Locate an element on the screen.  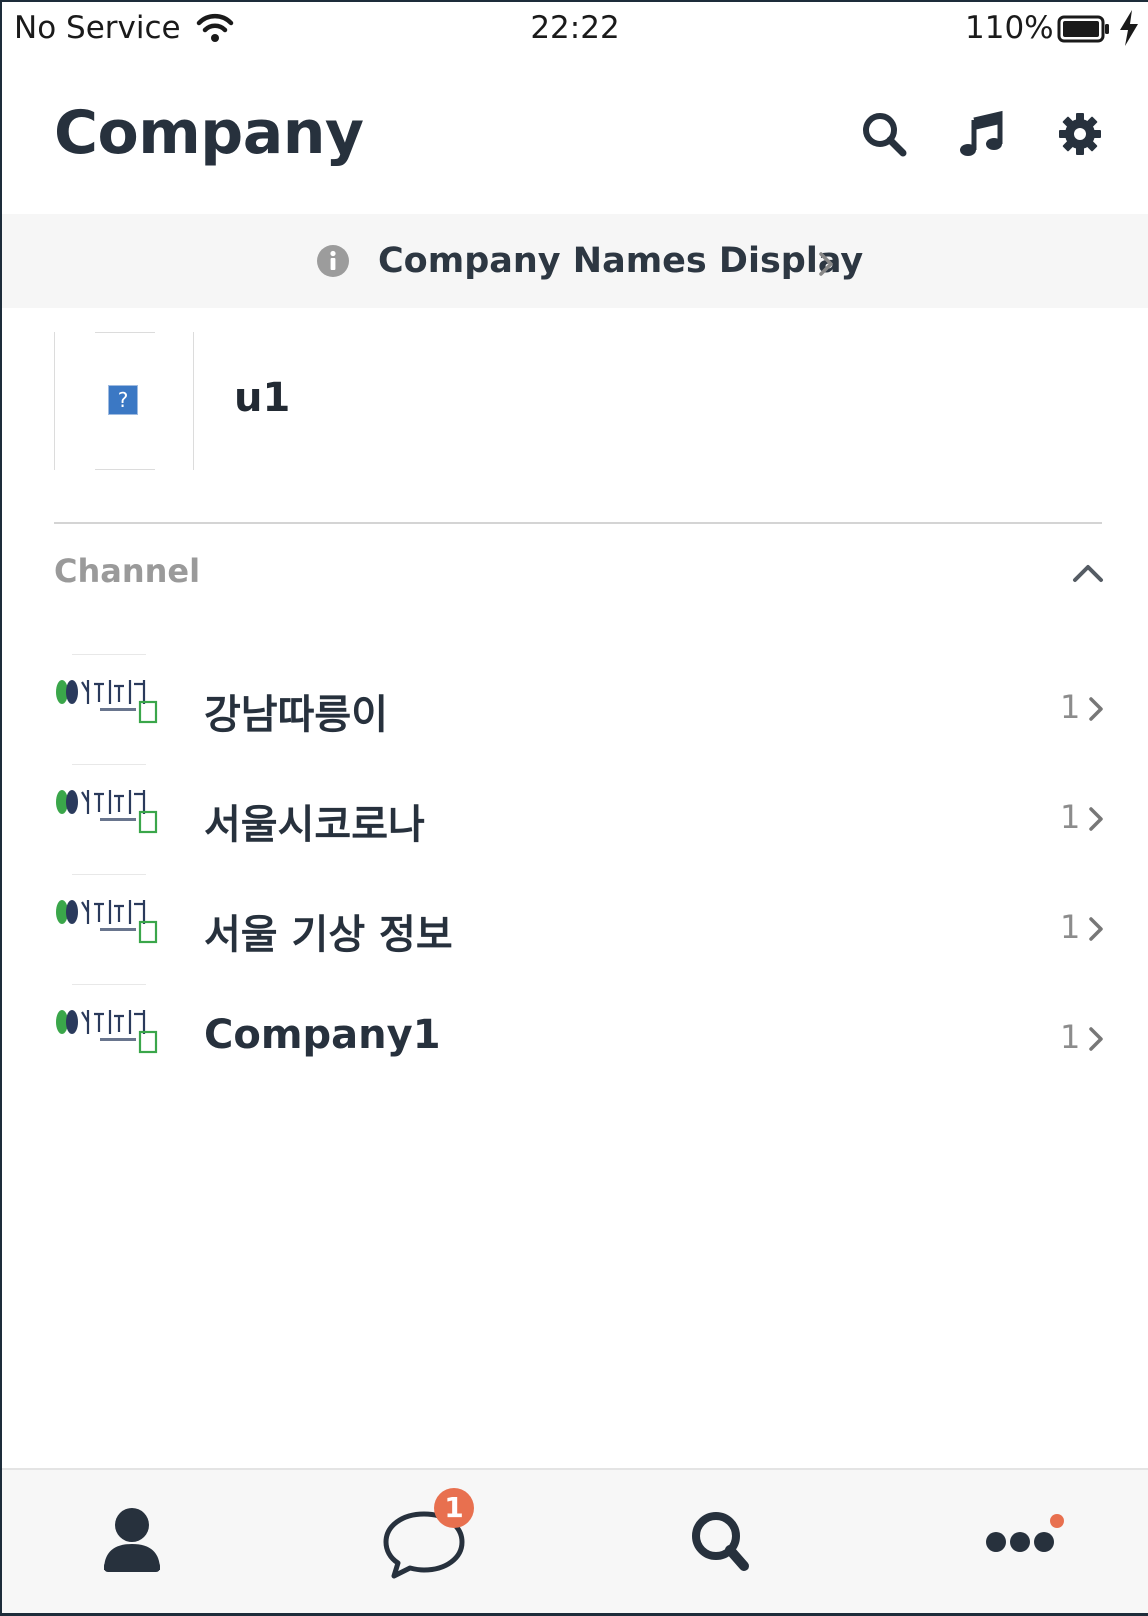
more-icon is located at coordinates (1020, 1542).